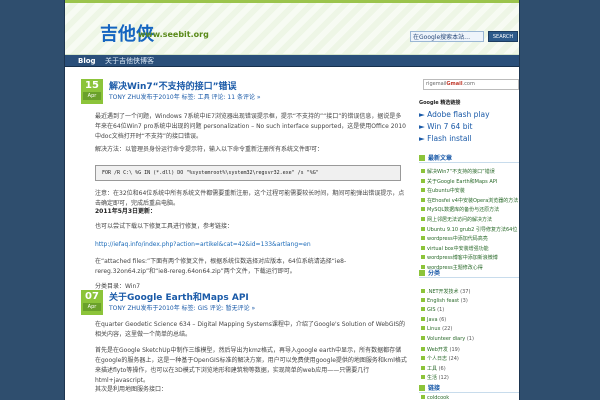 This screenshot has height=400, width=600. Describe the element at coordinates (87, 61) in the screenshot. I see `nav-item-blog: Blog` at that location.